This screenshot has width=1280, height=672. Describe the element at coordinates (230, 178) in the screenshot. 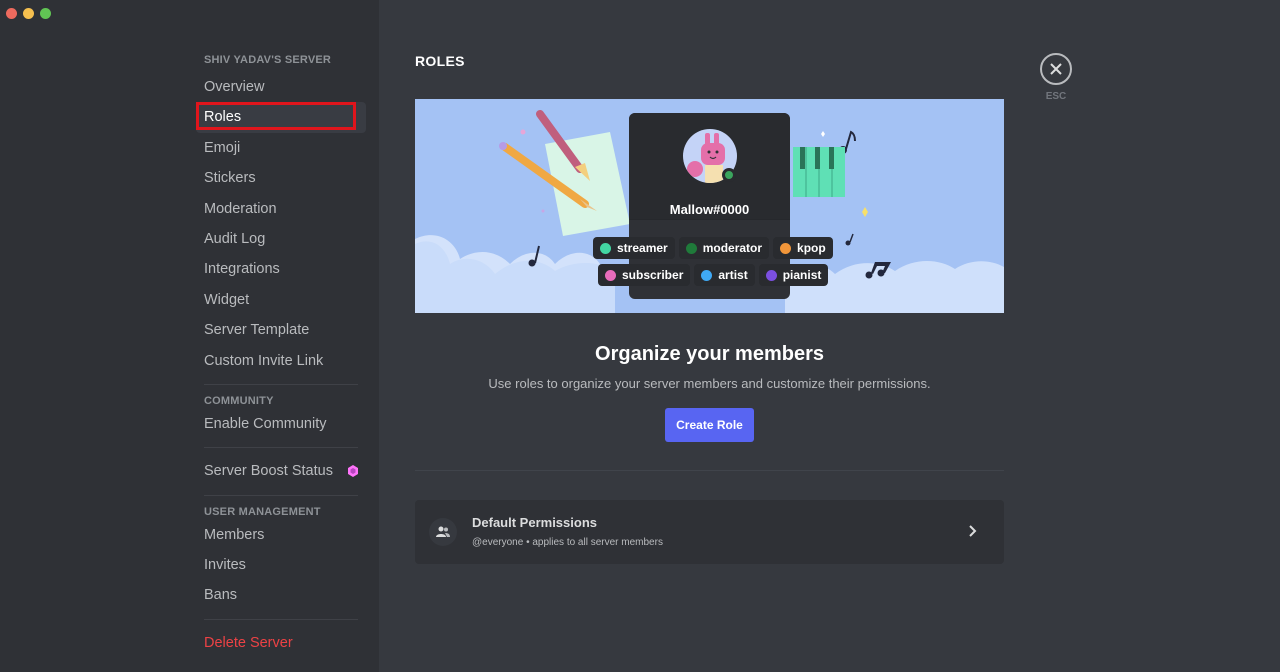

I see `sidebar-item-label: Stickers` at that location.